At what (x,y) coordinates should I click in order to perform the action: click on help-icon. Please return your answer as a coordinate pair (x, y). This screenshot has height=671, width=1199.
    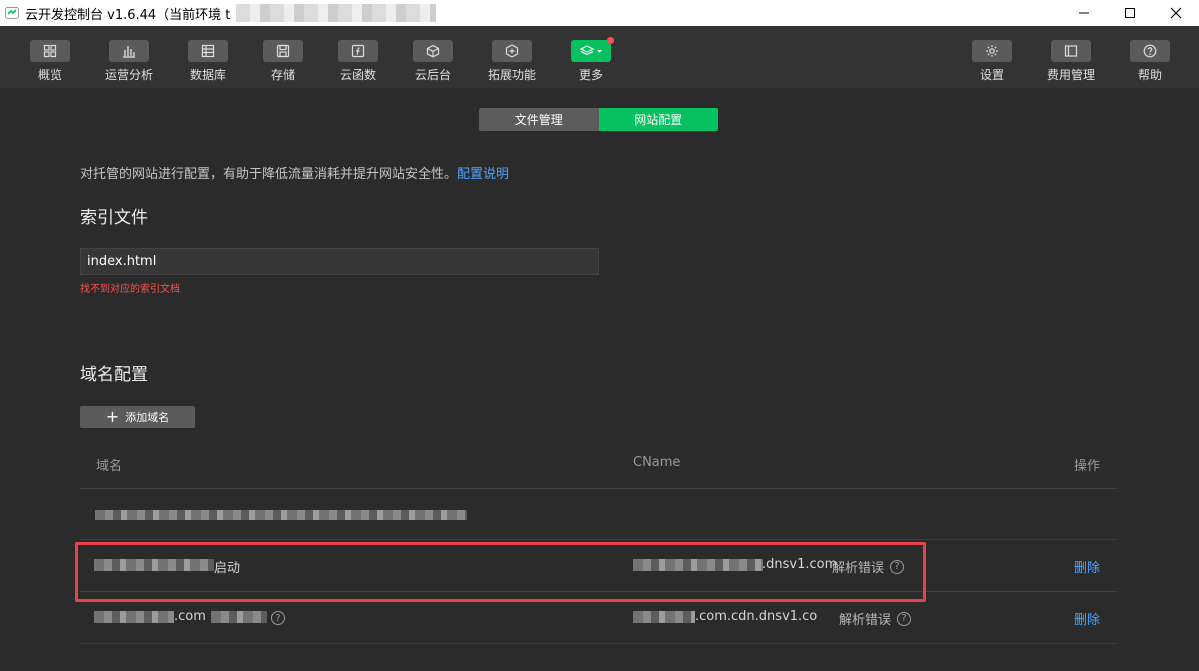
    Looking at the image, I should click on (1150, 51).